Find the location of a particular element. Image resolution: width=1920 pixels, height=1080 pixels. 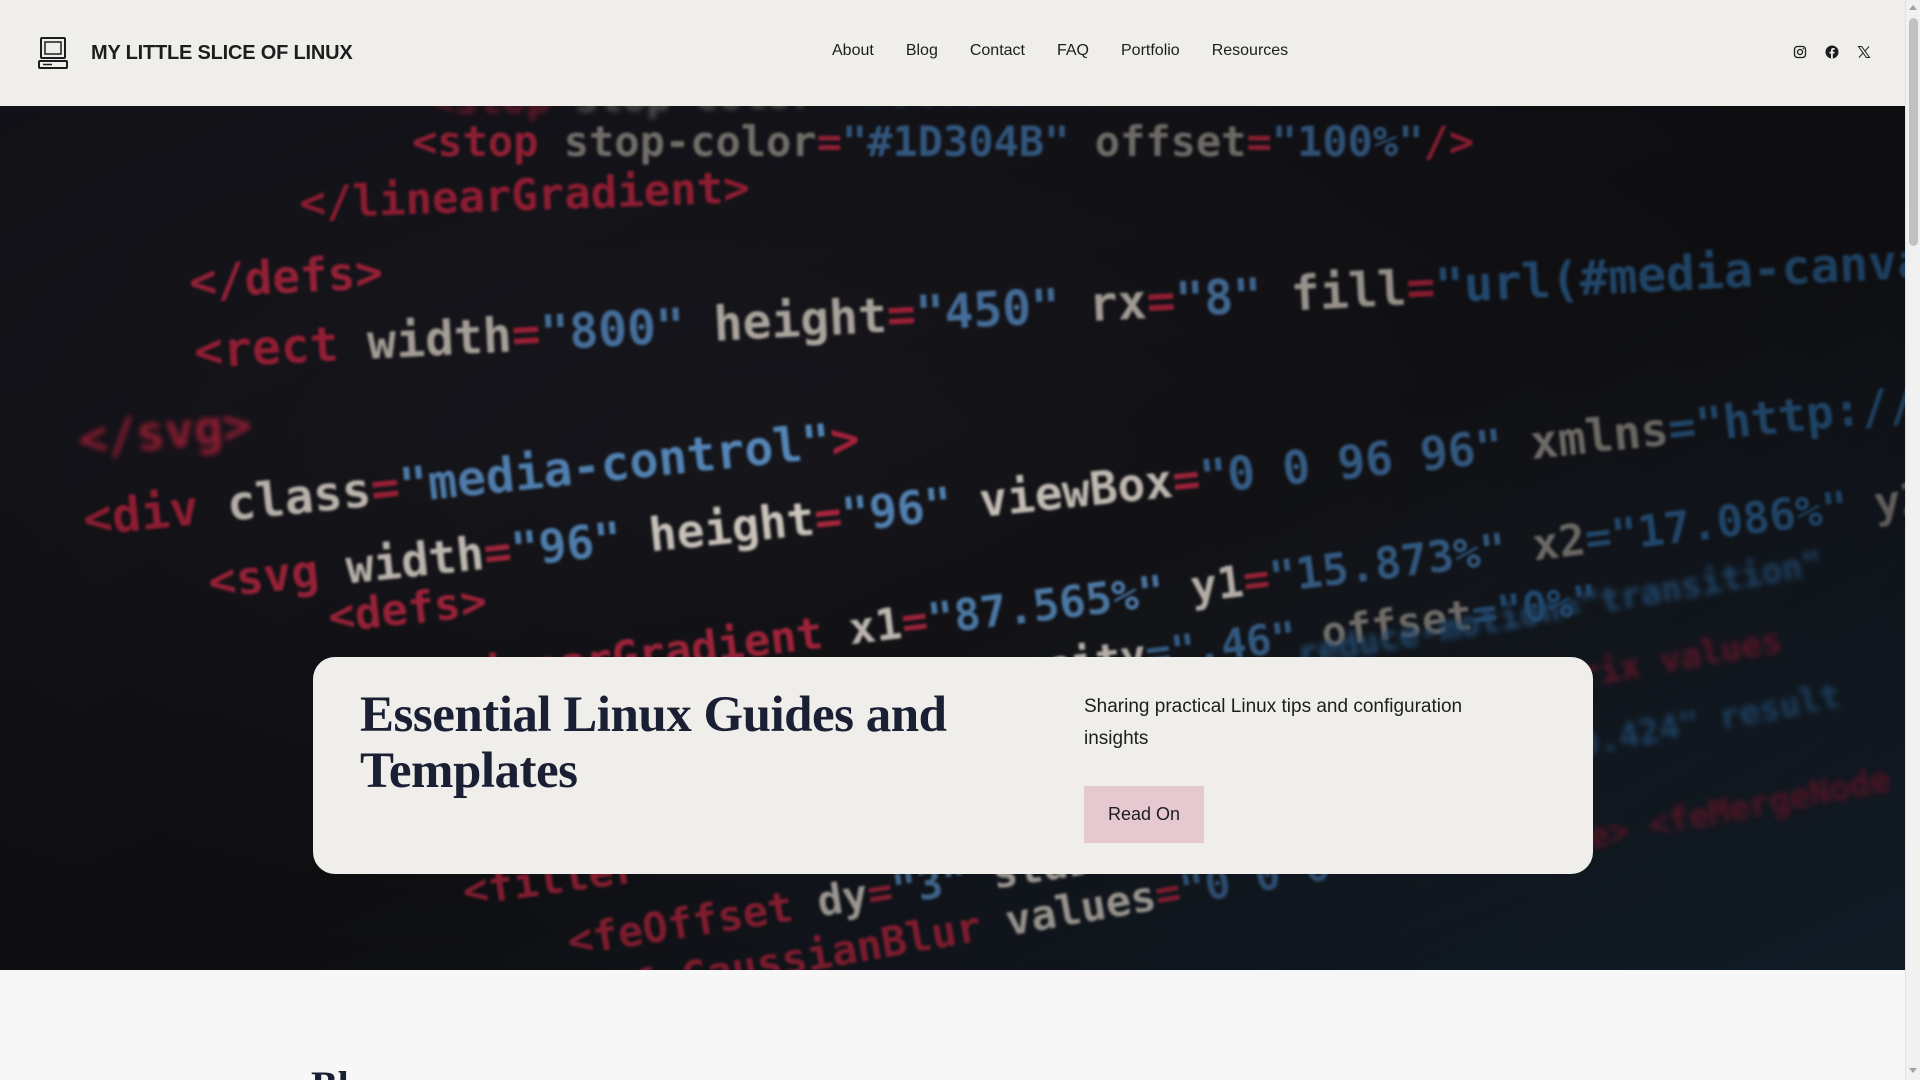

nav-contact: Contact is located at coordinates (997, 51).